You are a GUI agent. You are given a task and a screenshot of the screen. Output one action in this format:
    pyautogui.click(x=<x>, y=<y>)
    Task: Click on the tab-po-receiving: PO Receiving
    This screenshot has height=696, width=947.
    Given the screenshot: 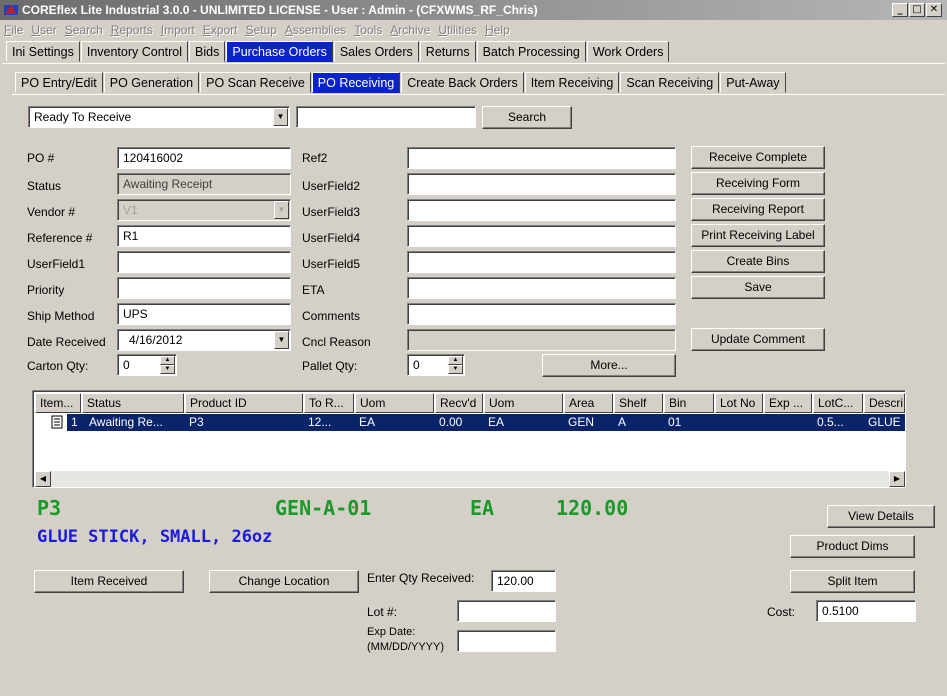 What is the action you would take?
    pyautogui.click(x=356, y=82)
    